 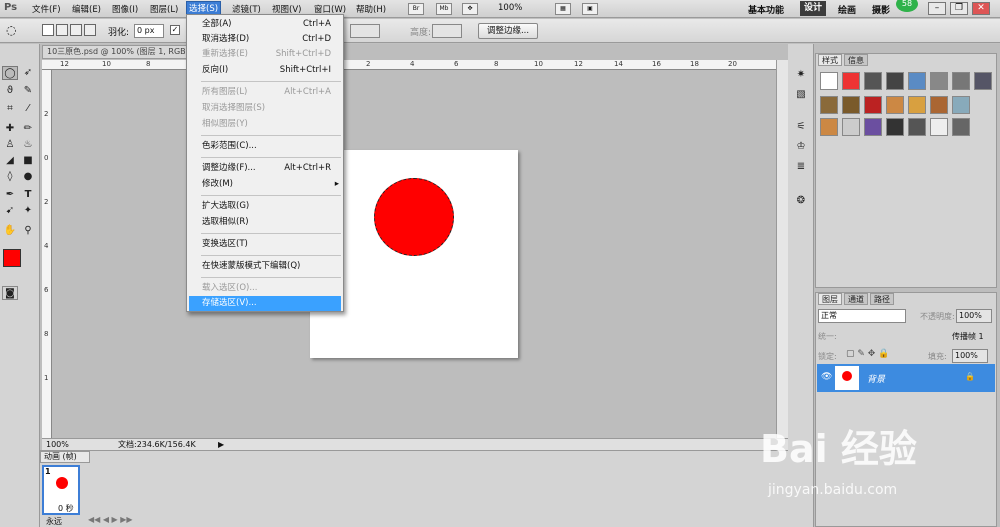 I want to click on menu-item-quick-mask: 在快速蒙版模式下编辑(Q), so click(x=265, y=266).